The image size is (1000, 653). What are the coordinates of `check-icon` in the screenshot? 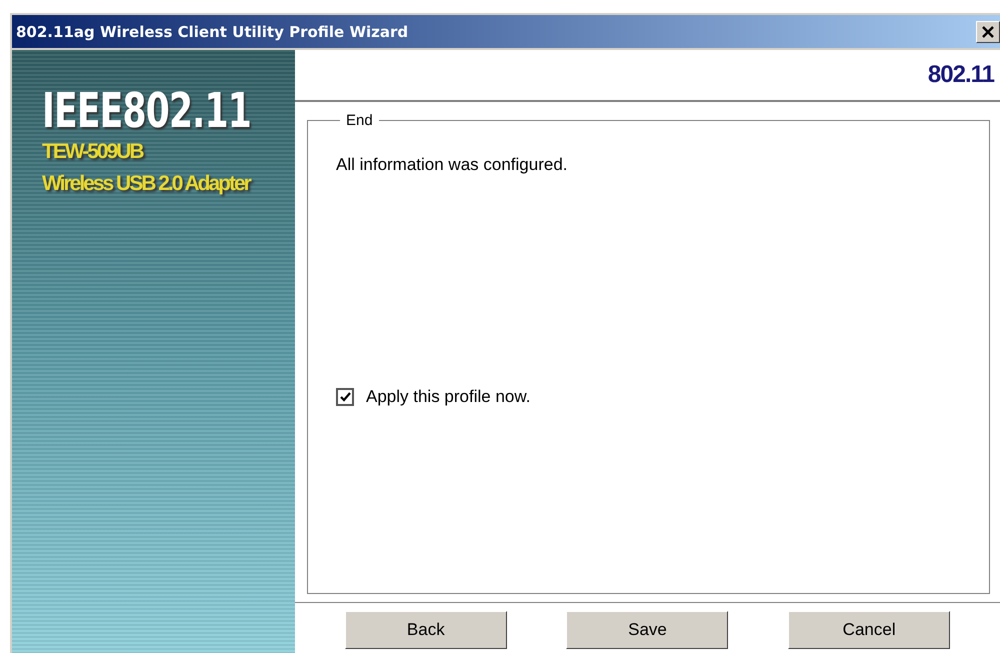 It's located at (345, 397).